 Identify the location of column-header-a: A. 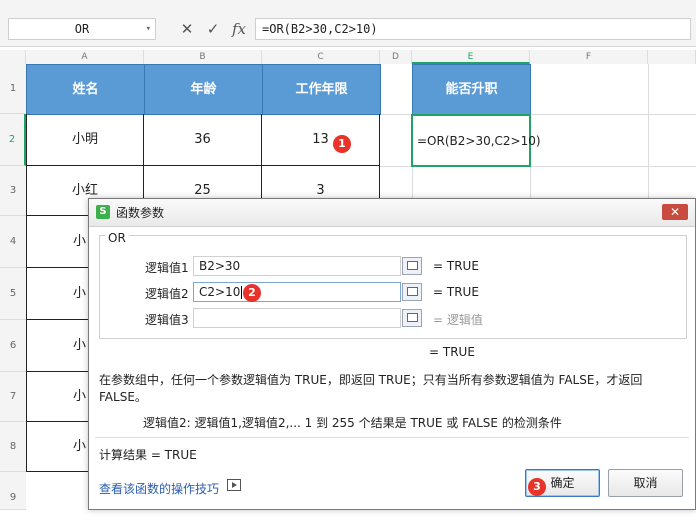
(85, 57).